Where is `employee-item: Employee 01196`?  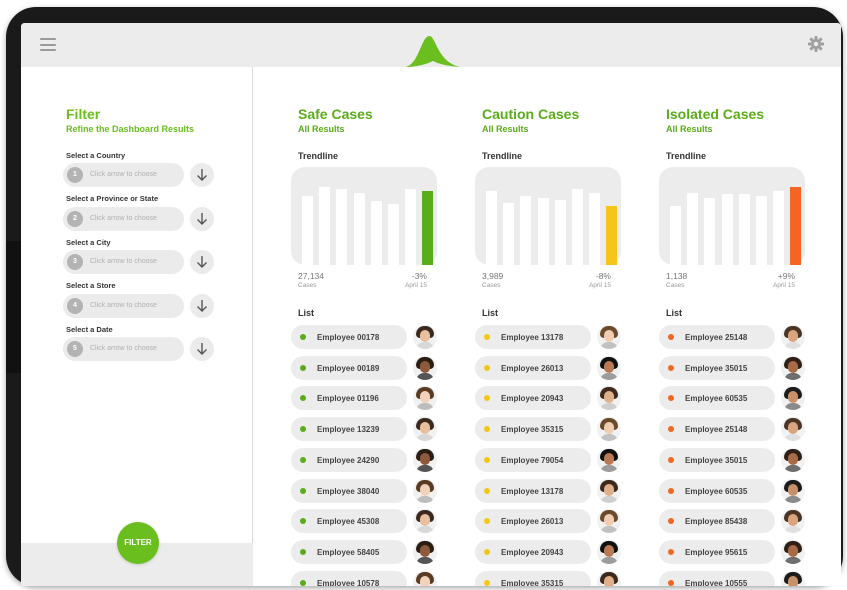
employee-item: Employee 01196 is located at coordinates (349, 398).